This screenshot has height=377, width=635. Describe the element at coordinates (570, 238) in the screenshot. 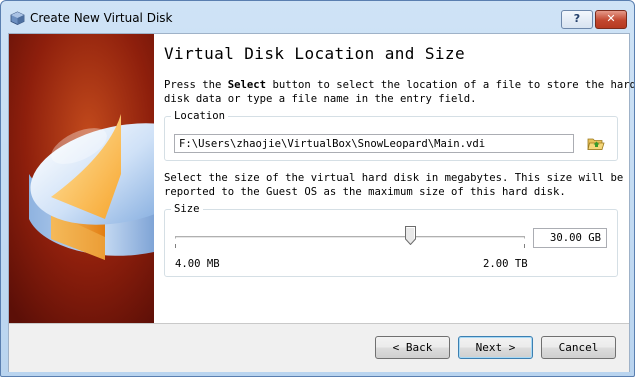

I see `size-value-input` at that location.